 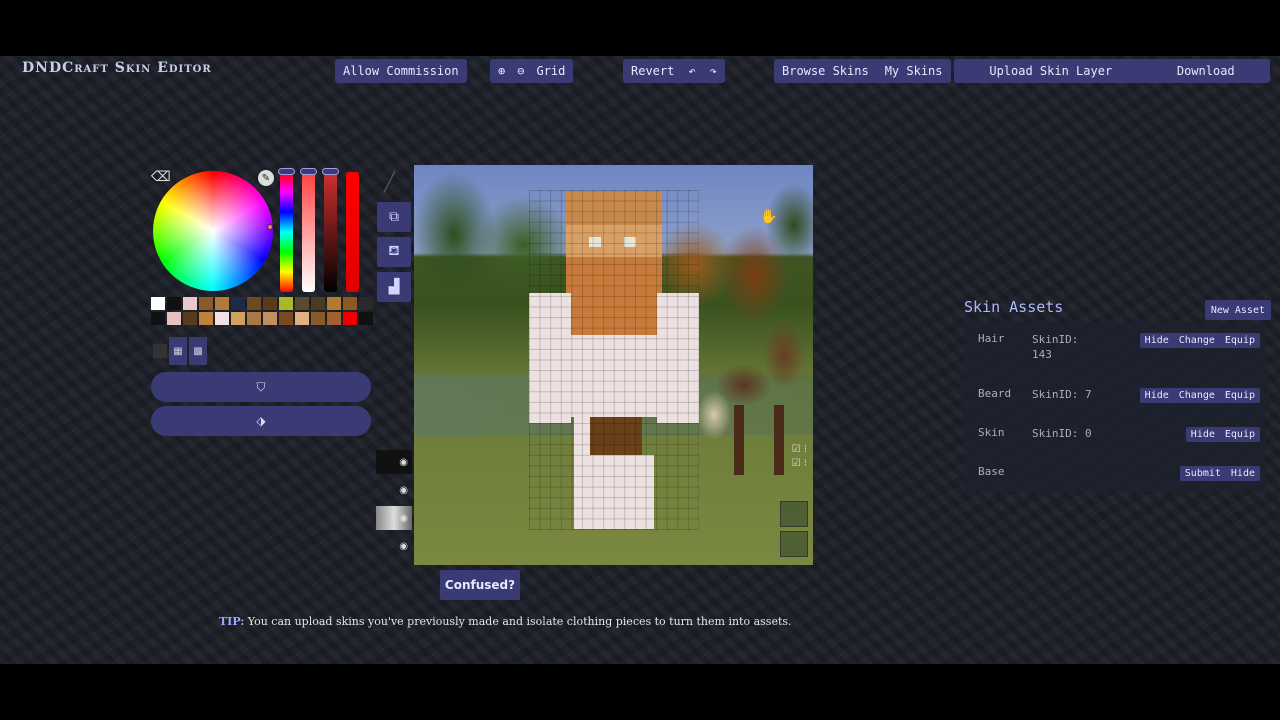 What do you see at coordinates (1206, 71) in the screenshot?
I see `download-button: Download` at bounding box center [1206, 71].